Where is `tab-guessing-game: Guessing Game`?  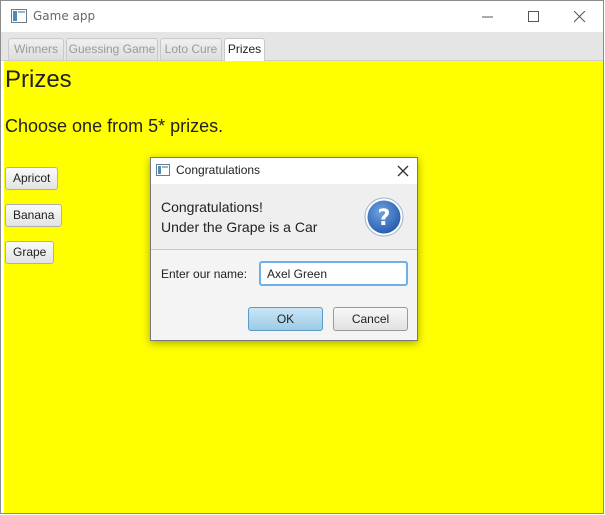
tab-guessing-game: Guessing Game is located at coordinates (112, 49).